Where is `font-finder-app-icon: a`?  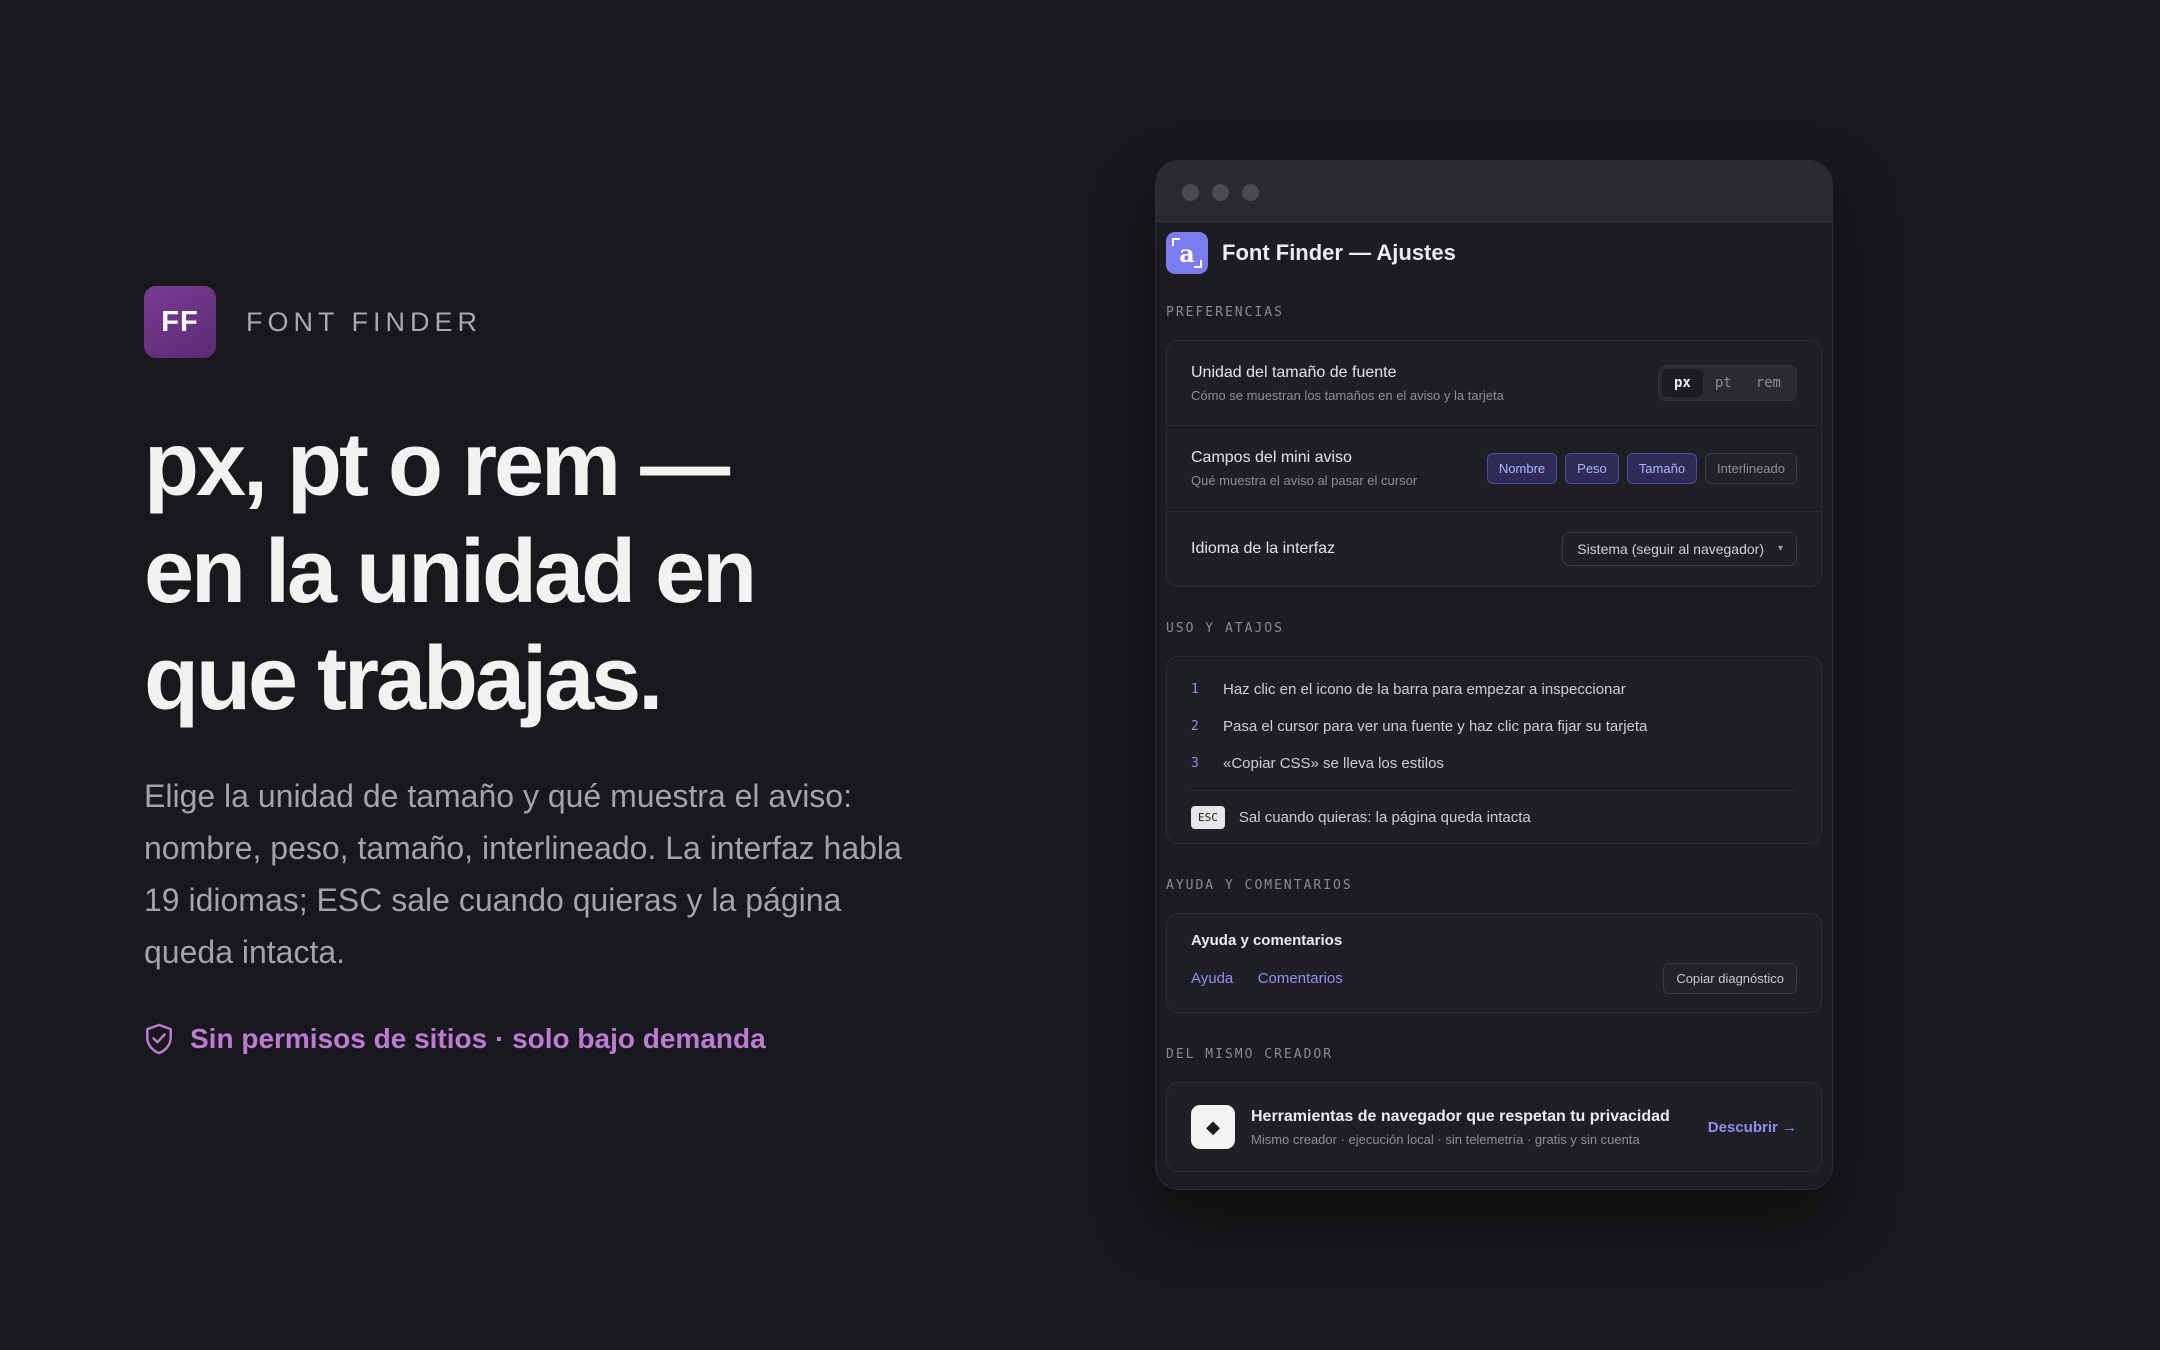 font-finder-app-icon: a is located at coordinates (1187, 253).